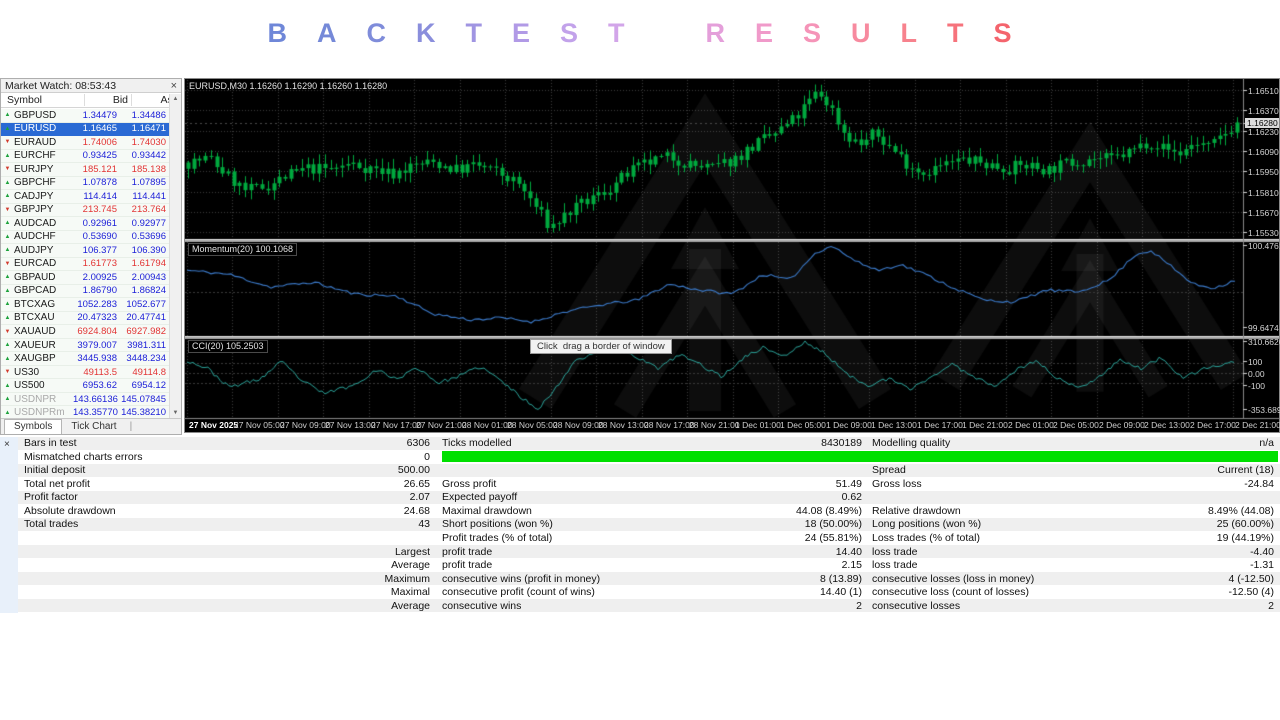 The image size is (1280, 720). Describe the element at coordinates (51, 497) in the screenshot. I see `report-label: Profit factor` at that location.